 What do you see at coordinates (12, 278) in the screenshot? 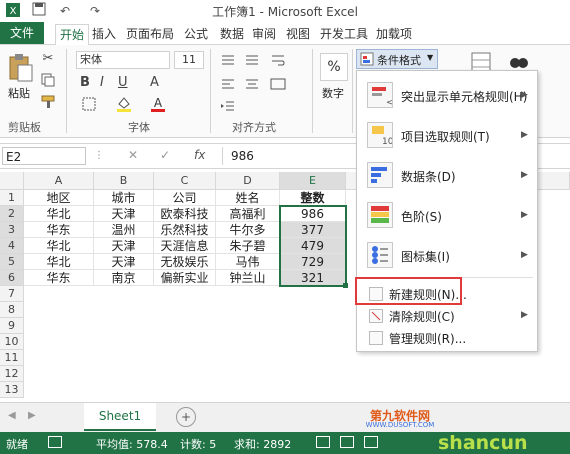
I see `row-header-6: 6` at bounding box center [12, 278].